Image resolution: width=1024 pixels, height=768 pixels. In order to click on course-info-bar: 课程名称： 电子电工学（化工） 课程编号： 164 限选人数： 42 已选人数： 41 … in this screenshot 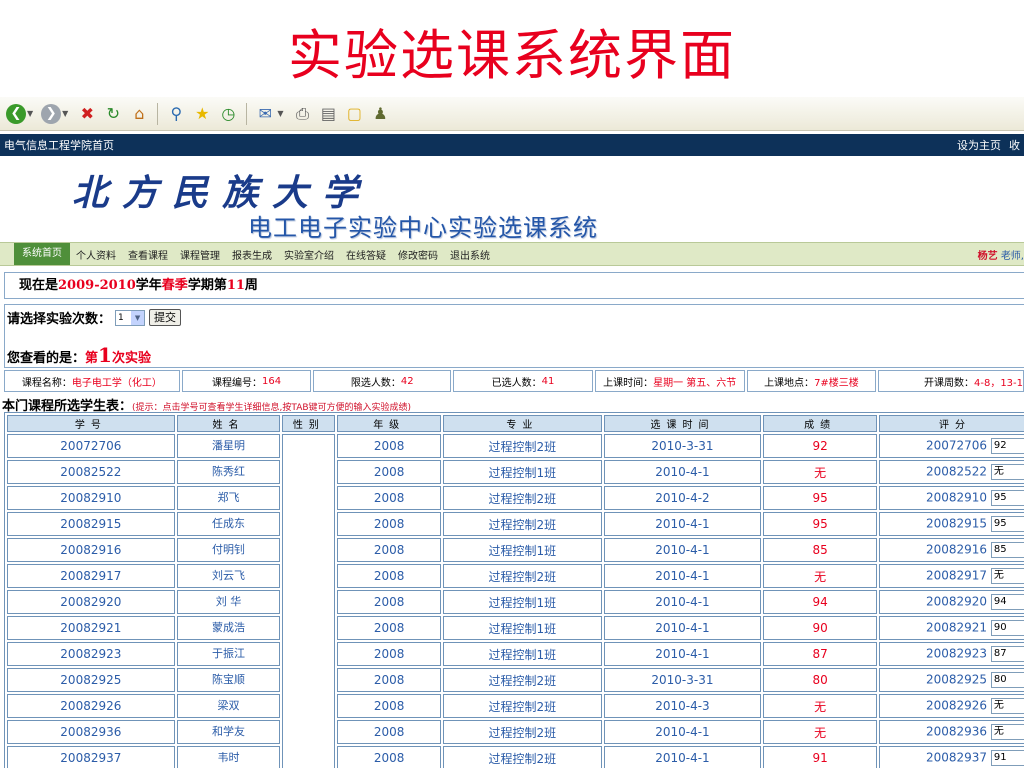, I will do `click(514, 381)`.